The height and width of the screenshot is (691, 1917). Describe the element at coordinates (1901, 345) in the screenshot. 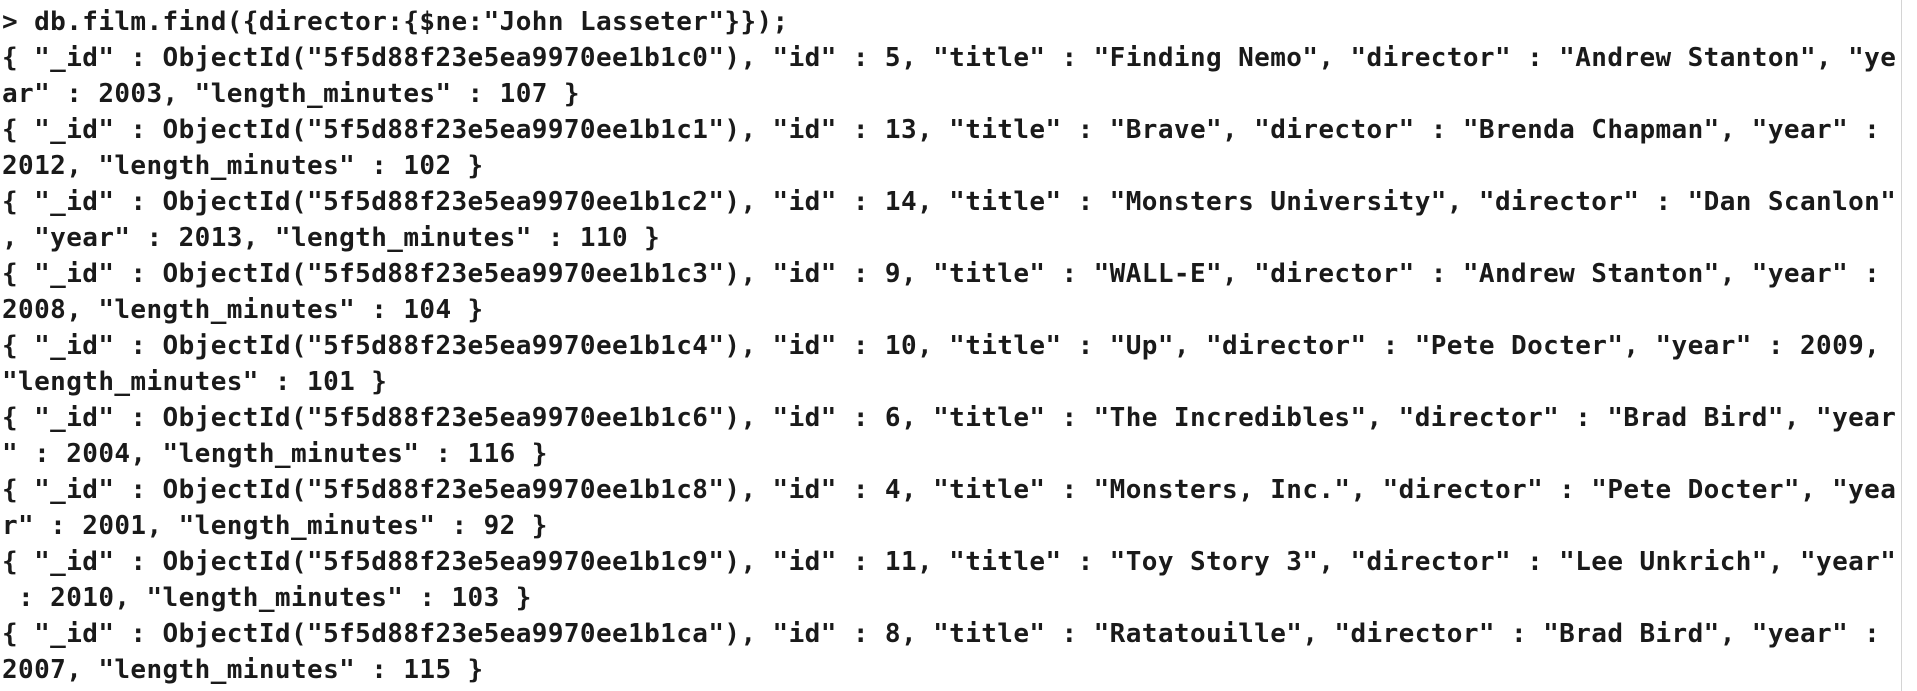

I see `window-edge-divider` at that location.